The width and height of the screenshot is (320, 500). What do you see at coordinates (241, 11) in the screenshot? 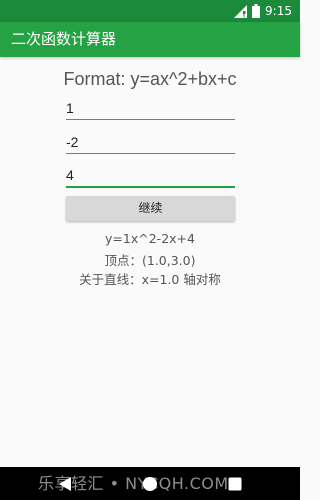
I see `signal-icon: R` at bounding box center [241, 11].